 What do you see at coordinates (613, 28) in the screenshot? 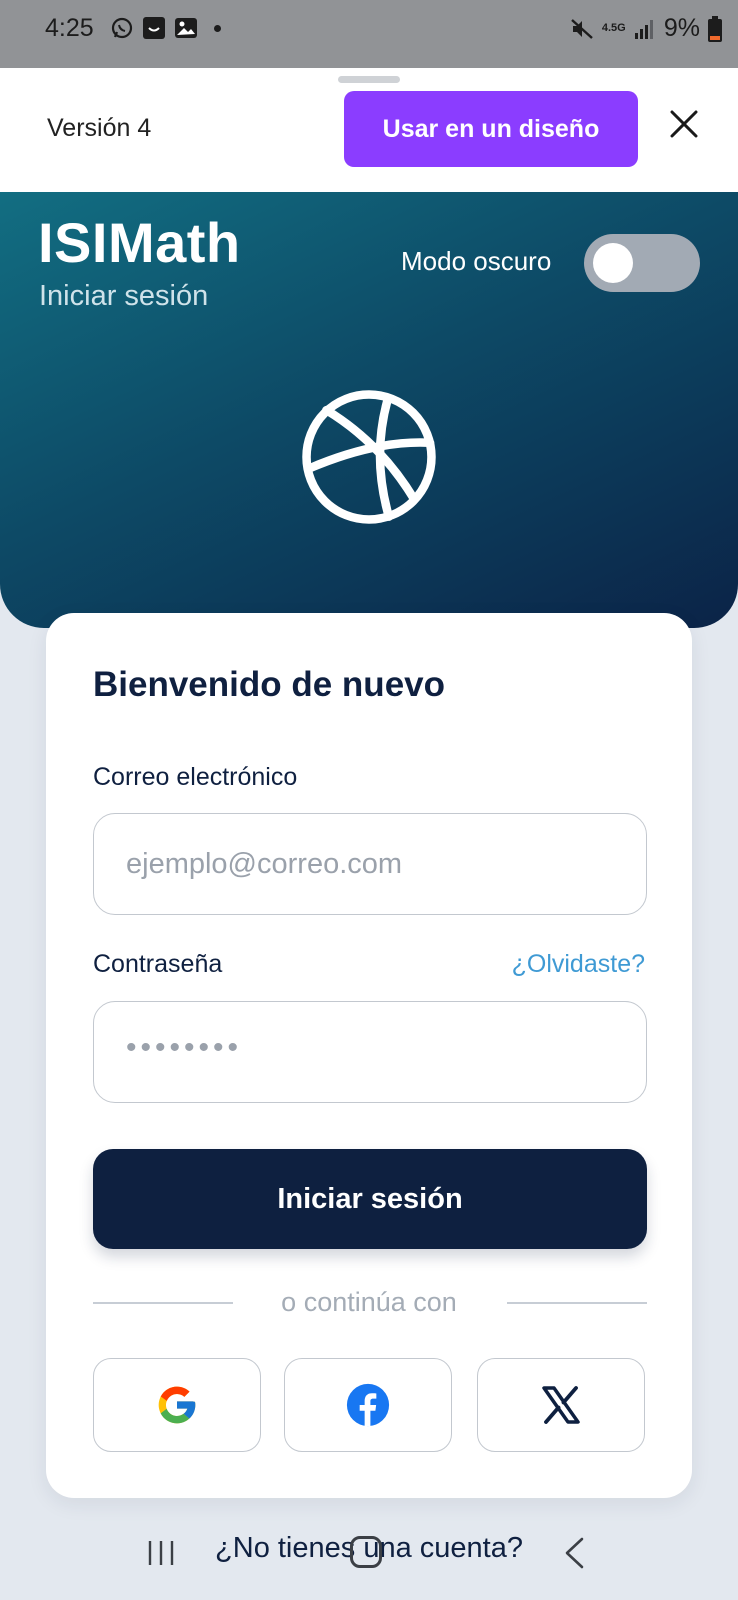
I see `network-icon: 4.5G` at bounding box center [613, 28].